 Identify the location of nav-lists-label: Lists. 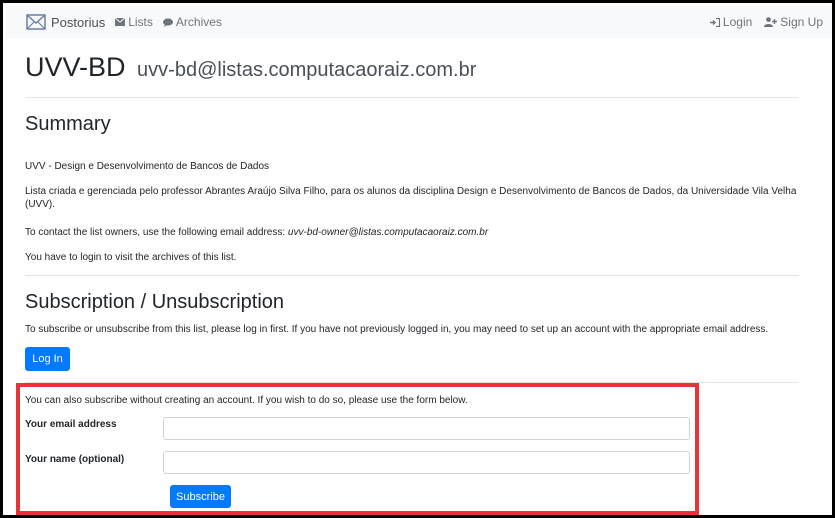
(140, 22).